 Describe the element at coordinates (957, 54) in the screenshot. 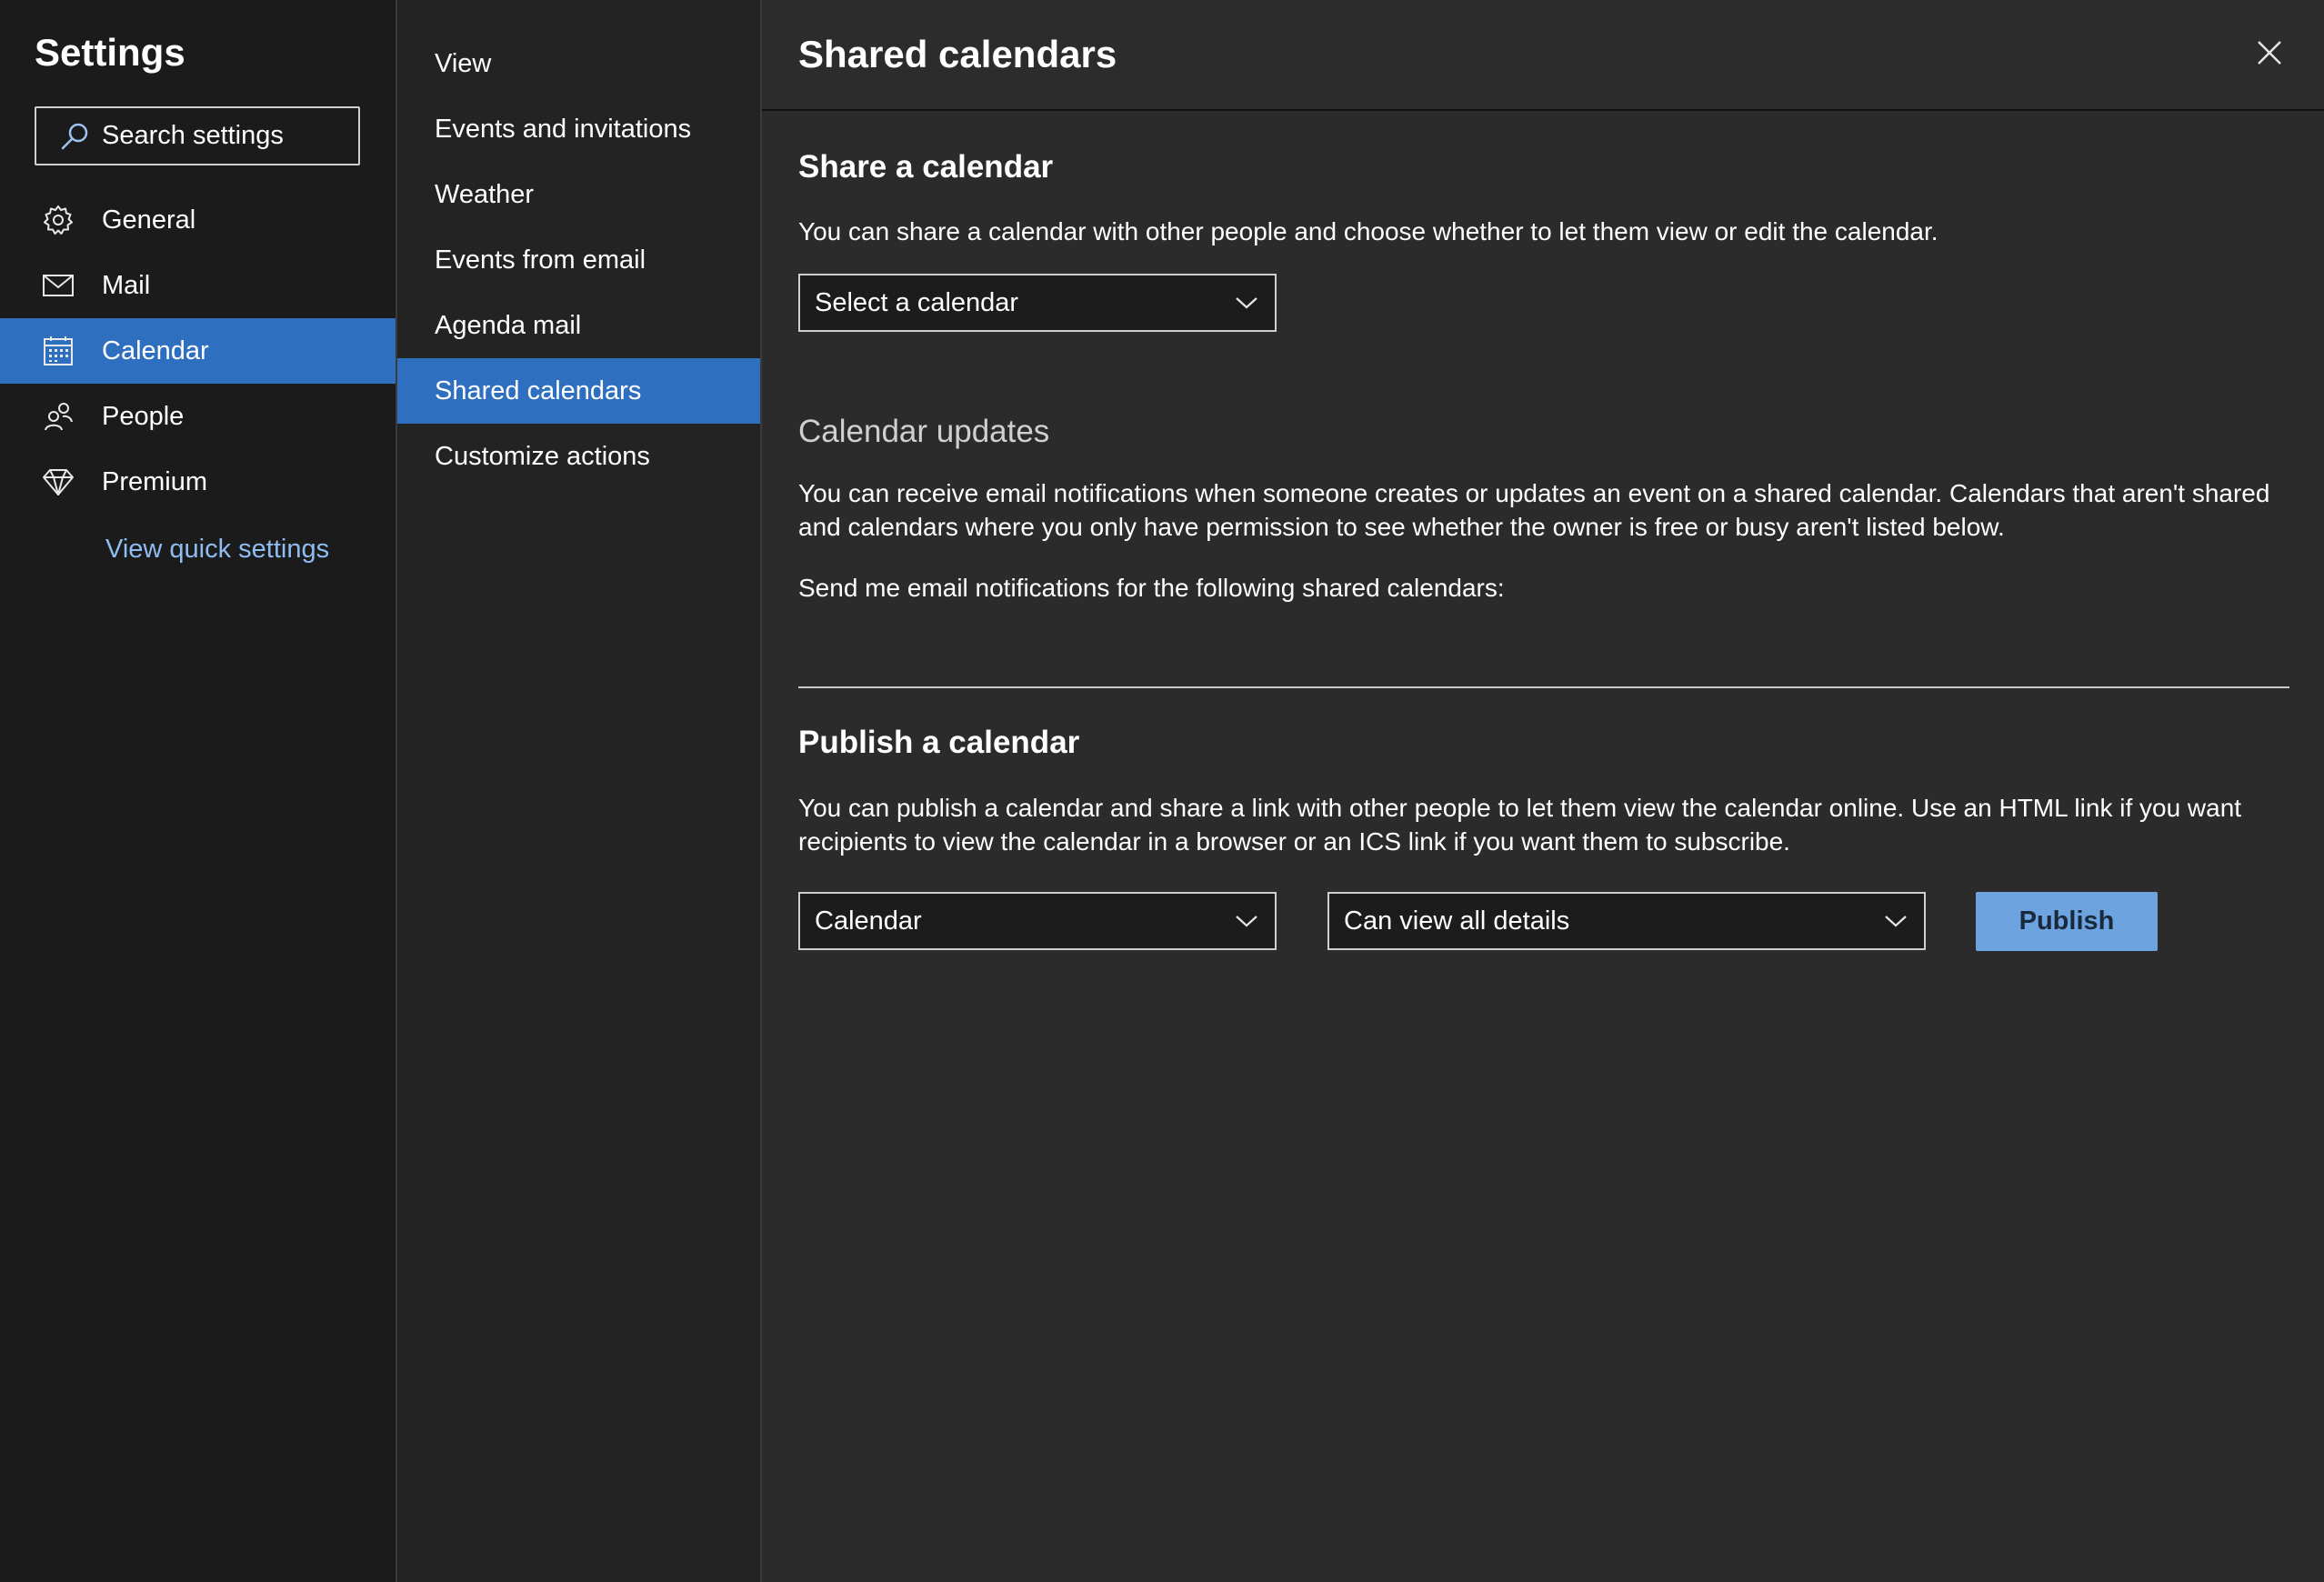

I see `pane-title: Shared calendars` at that location.